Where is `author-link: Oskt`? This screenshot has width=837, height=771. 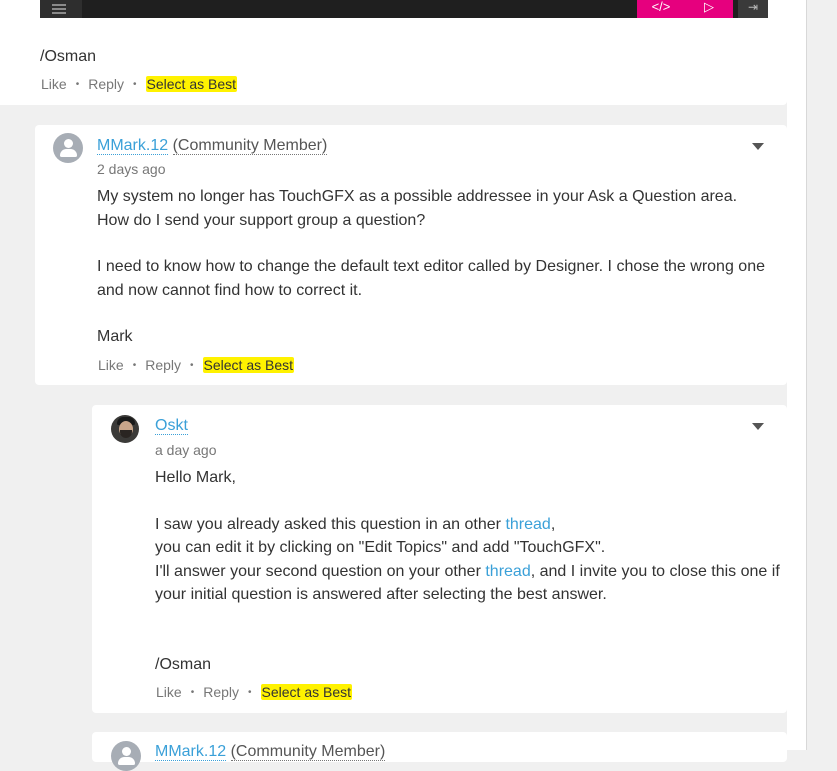 author-link: Oskt is located at coordinates (171, 426).